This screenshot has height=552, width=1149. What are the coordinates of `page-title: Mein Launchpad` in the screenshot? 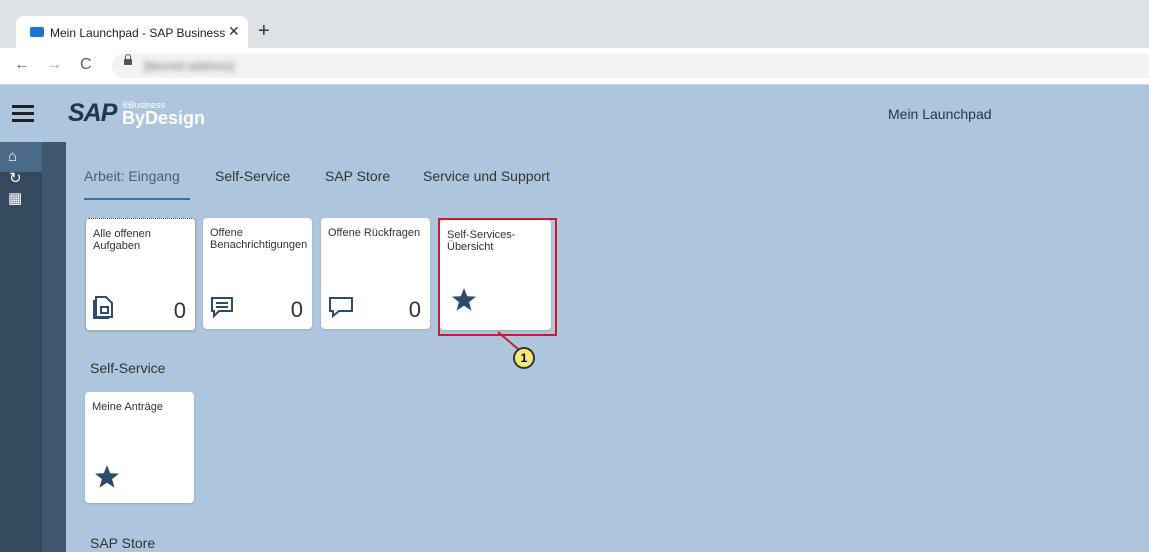 It's located at (940, 114).